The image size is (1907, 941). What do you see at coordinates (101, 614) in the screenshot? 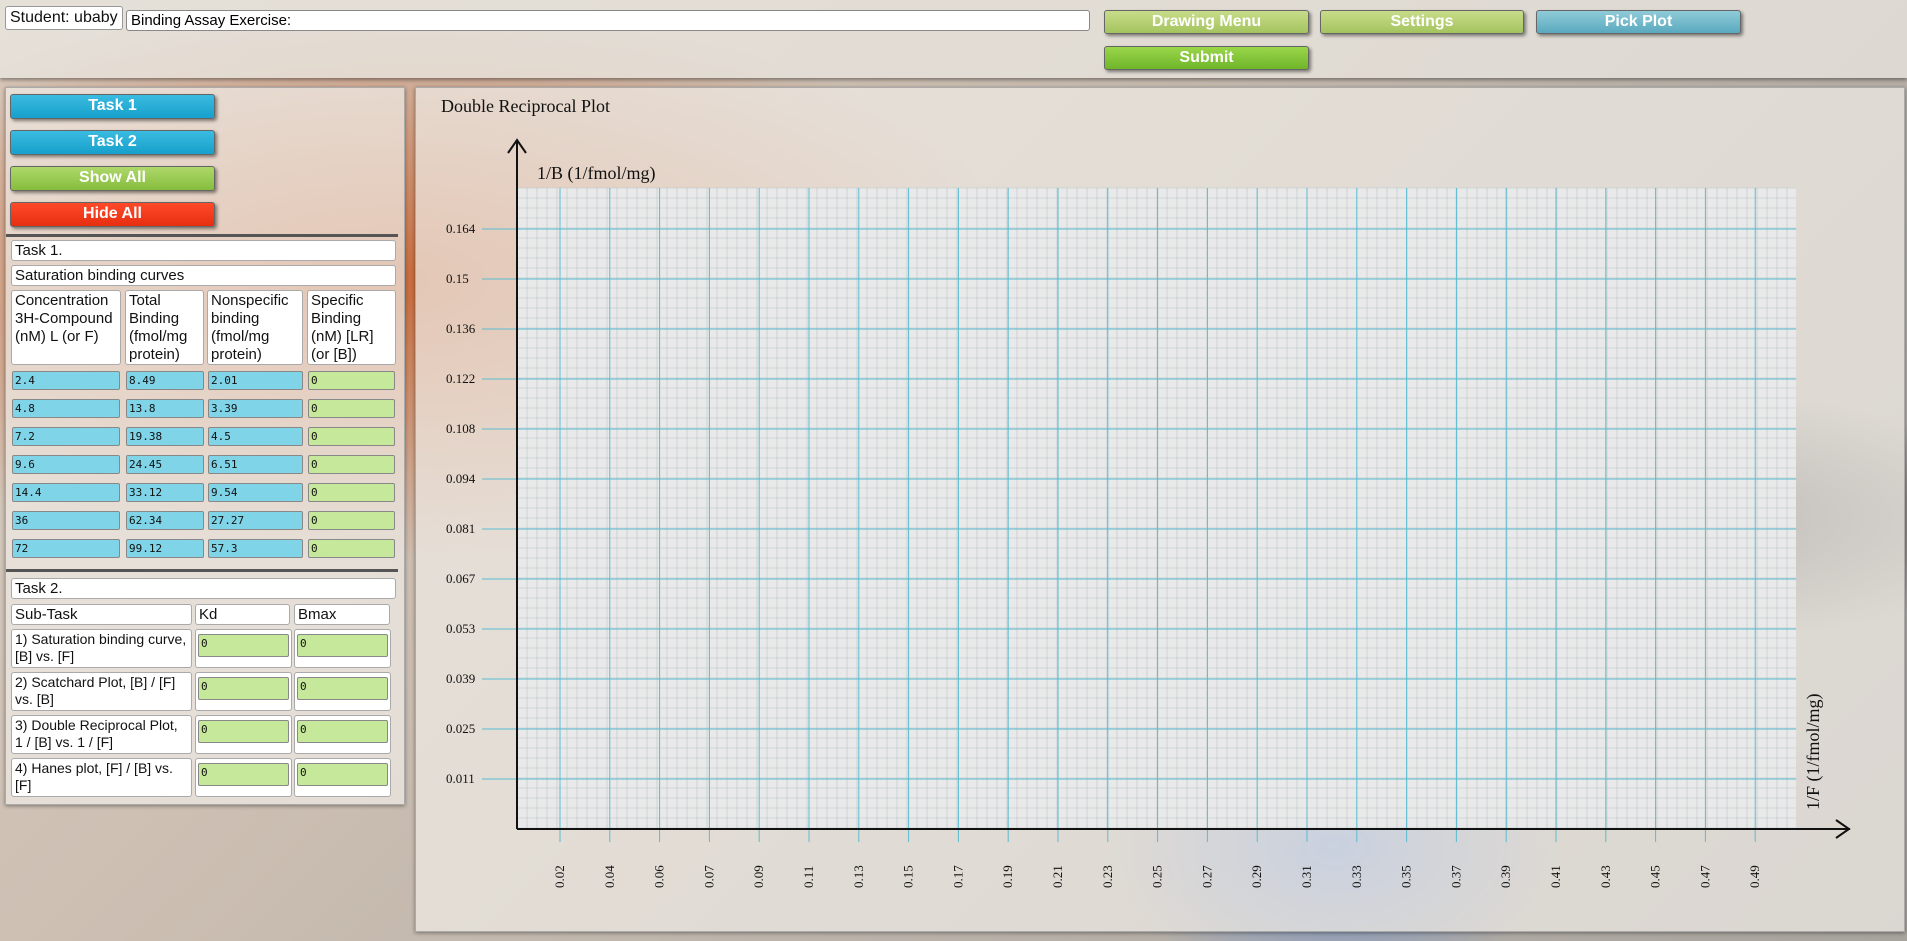
I see `task2-header-subtask: Sub-Task` at bounding box center [101, 614].